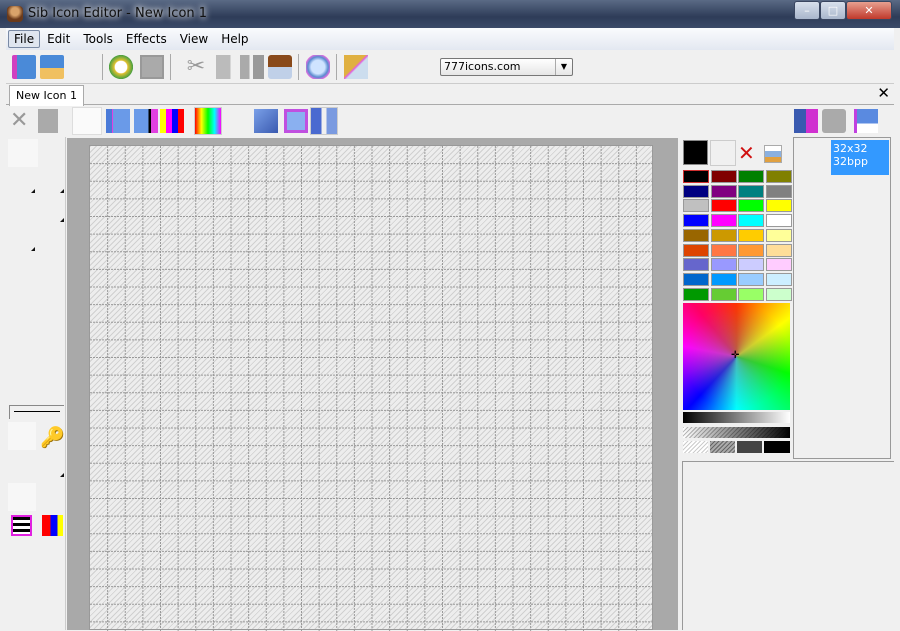 The height and width of the screenshot is (631, 900). What do you see at coordinates (296, 121) in the screenshot?
I see `border-icon` at bounding box center [296, 121].